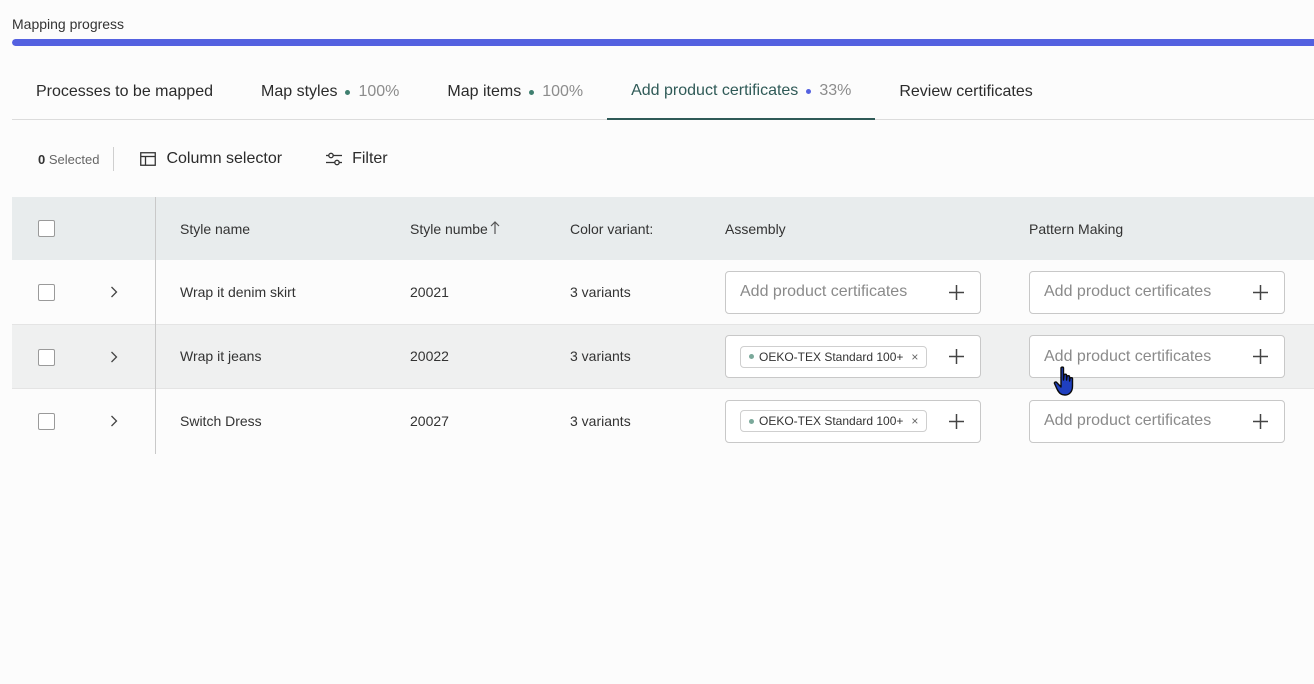  I want to click on table-icon, so click(148, 159).